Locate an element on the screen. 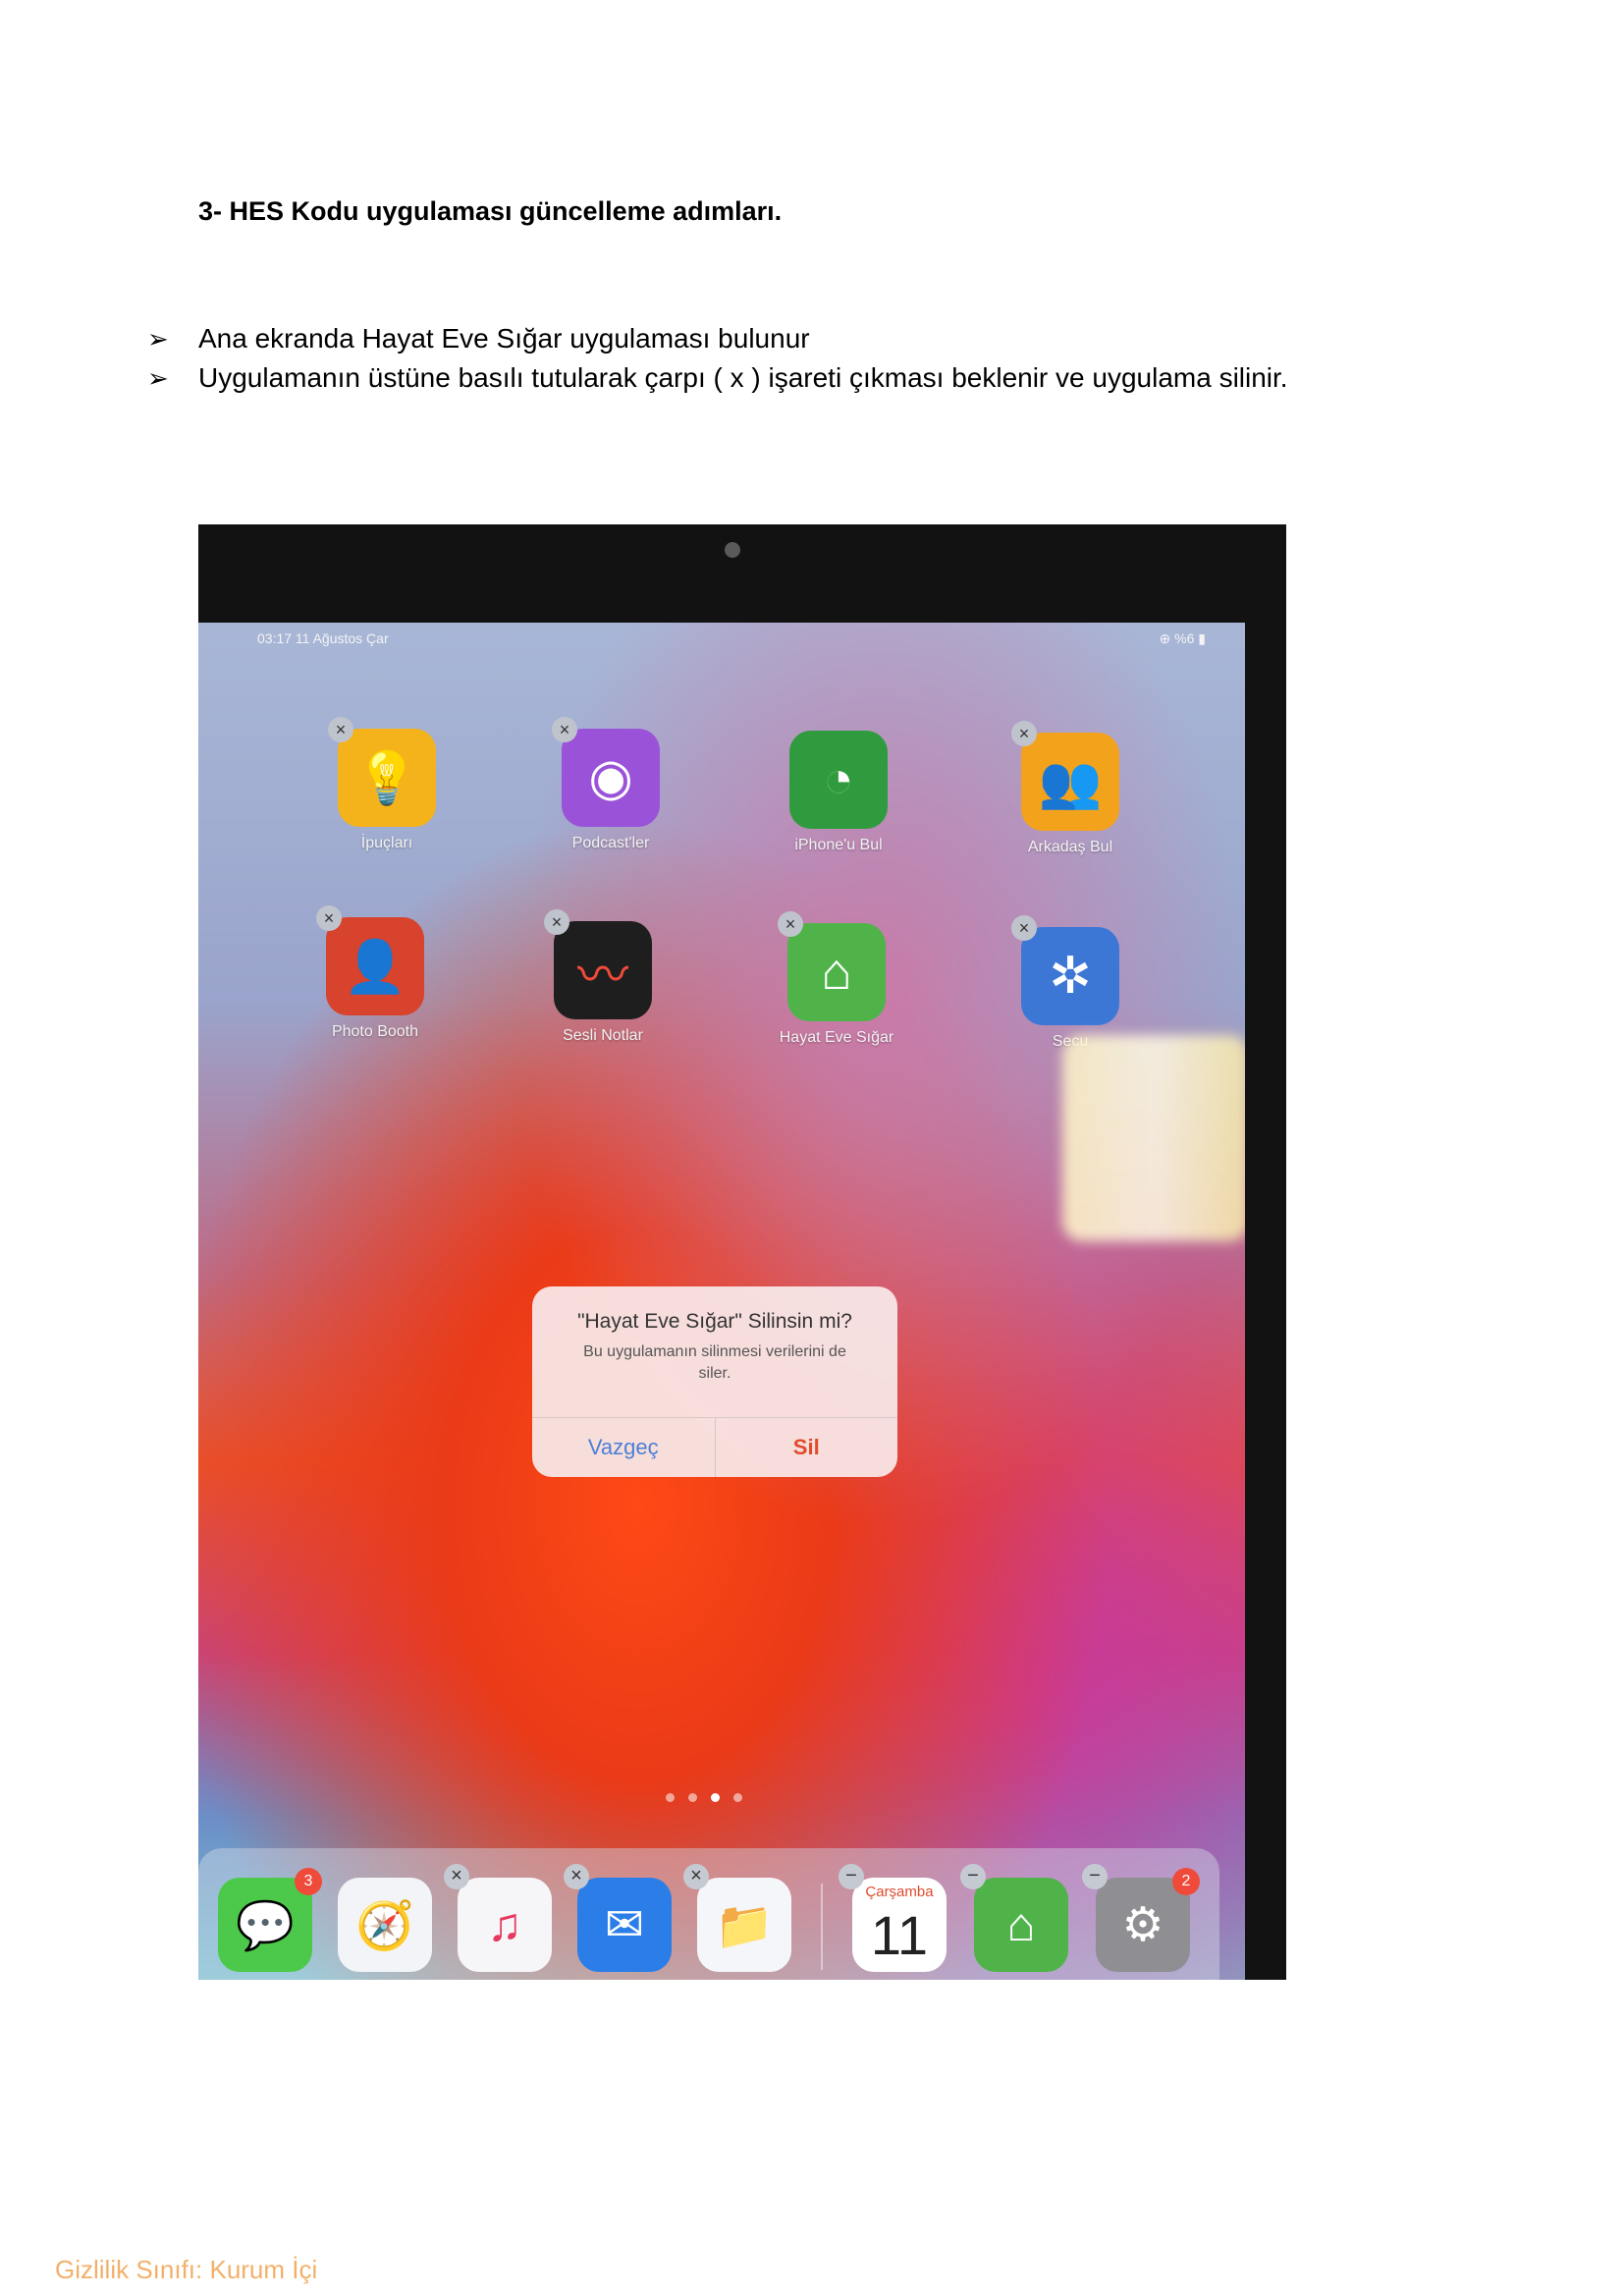 The image size is (1624, 2296). app-iphoneu-bul: ◔ iPhone'u Bul is located at coordinates (838, 792).